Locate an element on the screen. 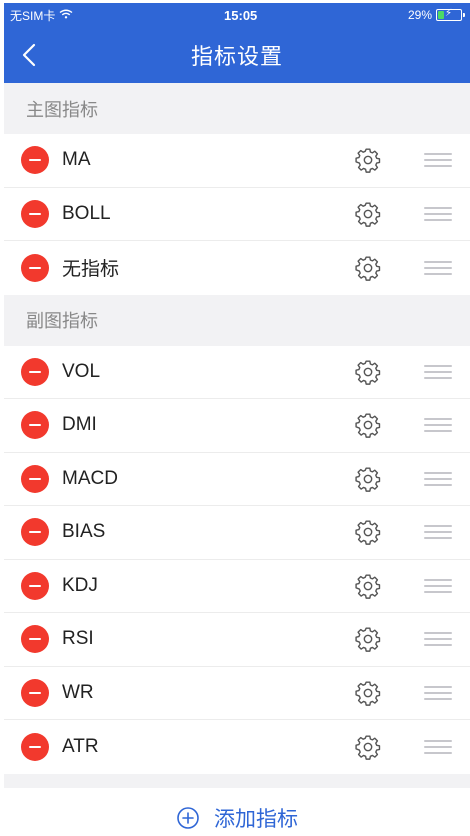 The image size is (470, 836). indicator-label: MACD is located at coordinates (90, 478).